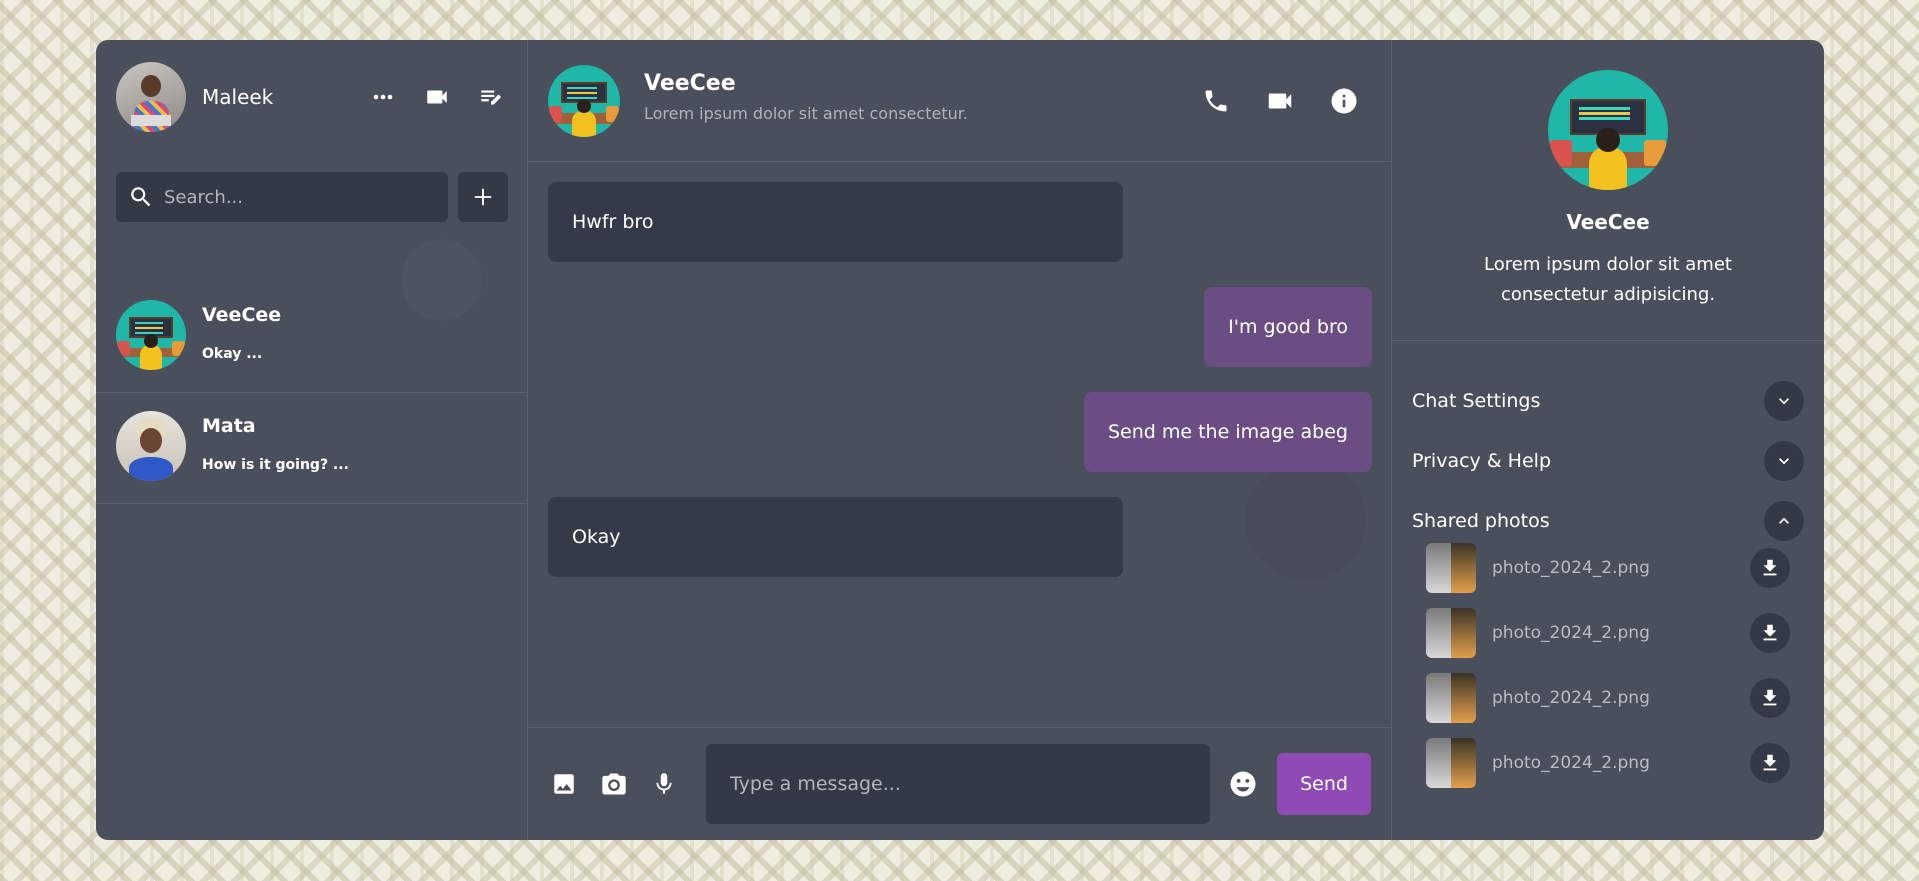 The image size is (1919, 881). Describe the element at coordinates (141, 197) in the screenshot. I see `search-icon` at that location.